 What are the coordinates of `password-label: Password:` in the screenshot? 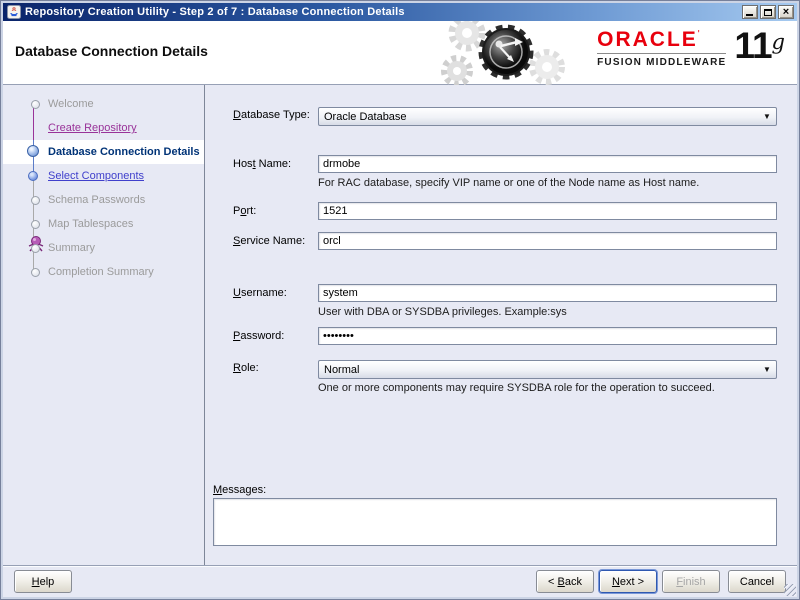 It's located at (259, 336).